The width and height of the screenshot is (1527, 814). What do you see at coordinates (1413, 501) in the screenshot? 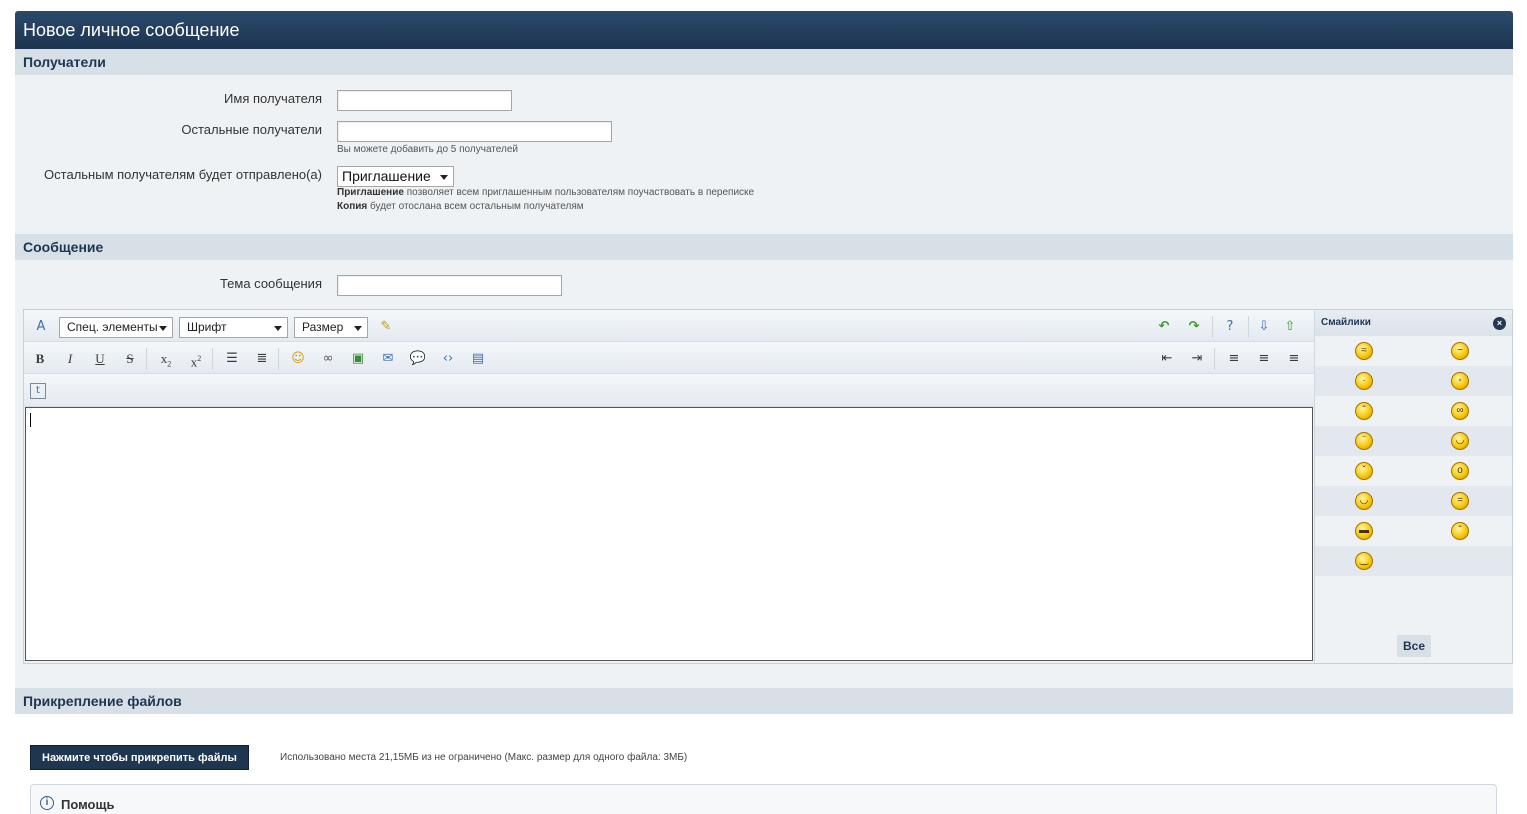
I see `smiley-row: ◡ =` at bounding box center [1413, 501].